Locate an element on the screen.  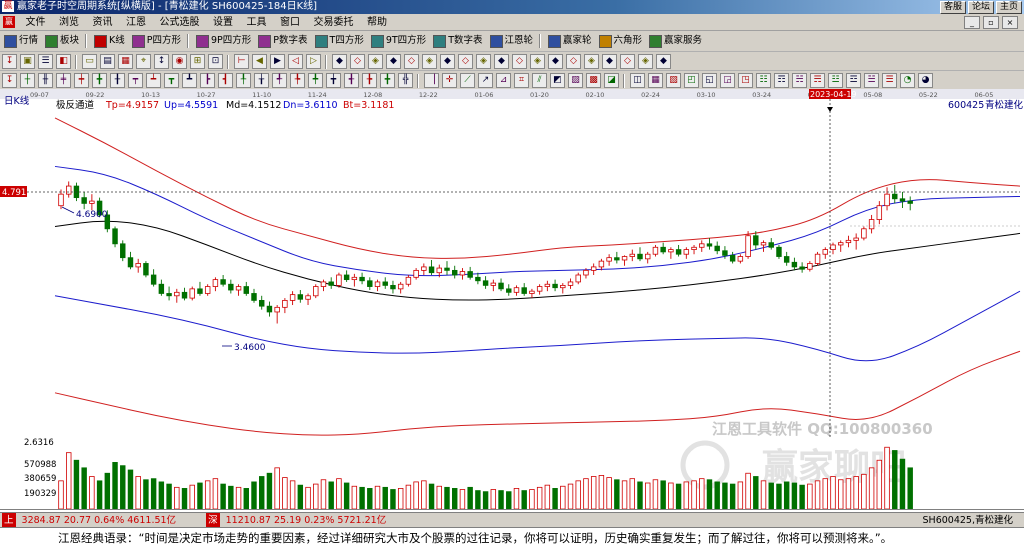
analysis-tool-icon-8: ┷ is located at coordinates (153, 80).